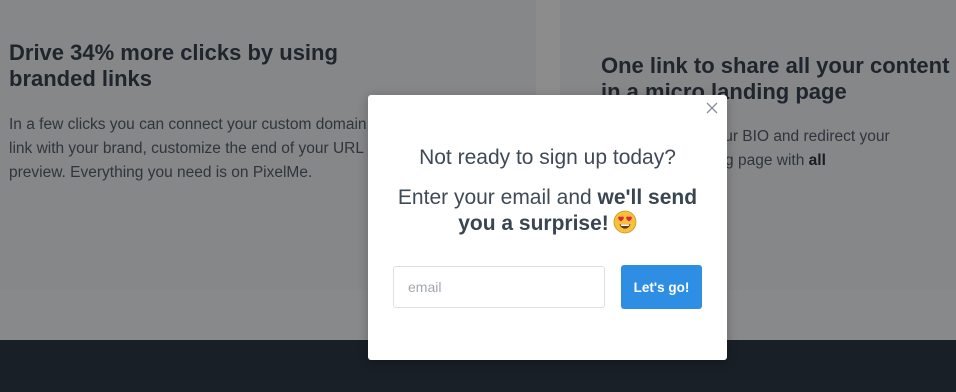 This screenshot has height=392, width=956. Describe the element at coordinates (499, 287) in the screenshot. I see `email-field` at that location.